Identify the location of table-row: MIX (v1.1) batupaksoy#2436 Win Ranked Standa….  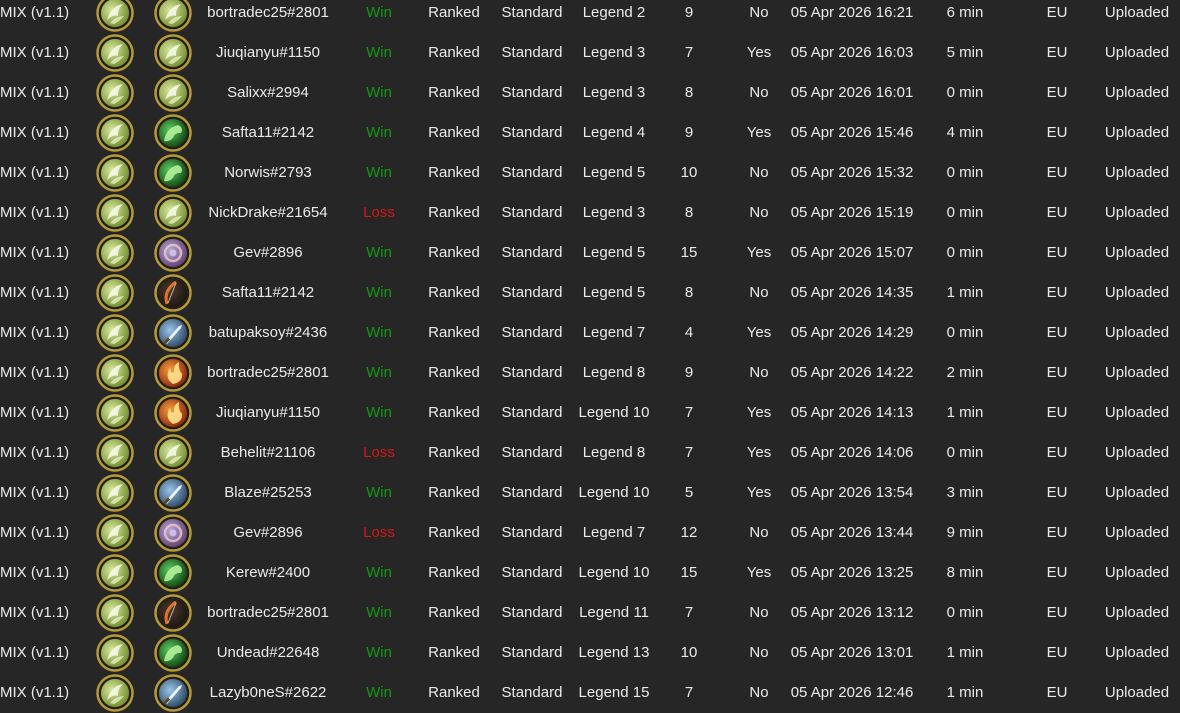
(590, 333).